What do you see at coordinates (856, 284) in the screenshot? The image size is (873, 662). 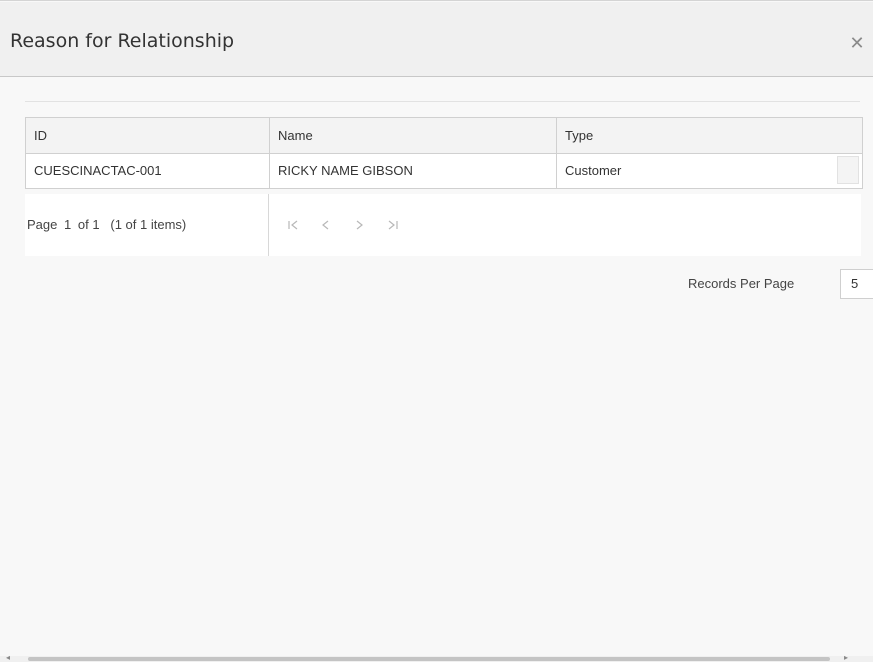 I see `records-per-page-input: 5` at bounding box center [856, 284].